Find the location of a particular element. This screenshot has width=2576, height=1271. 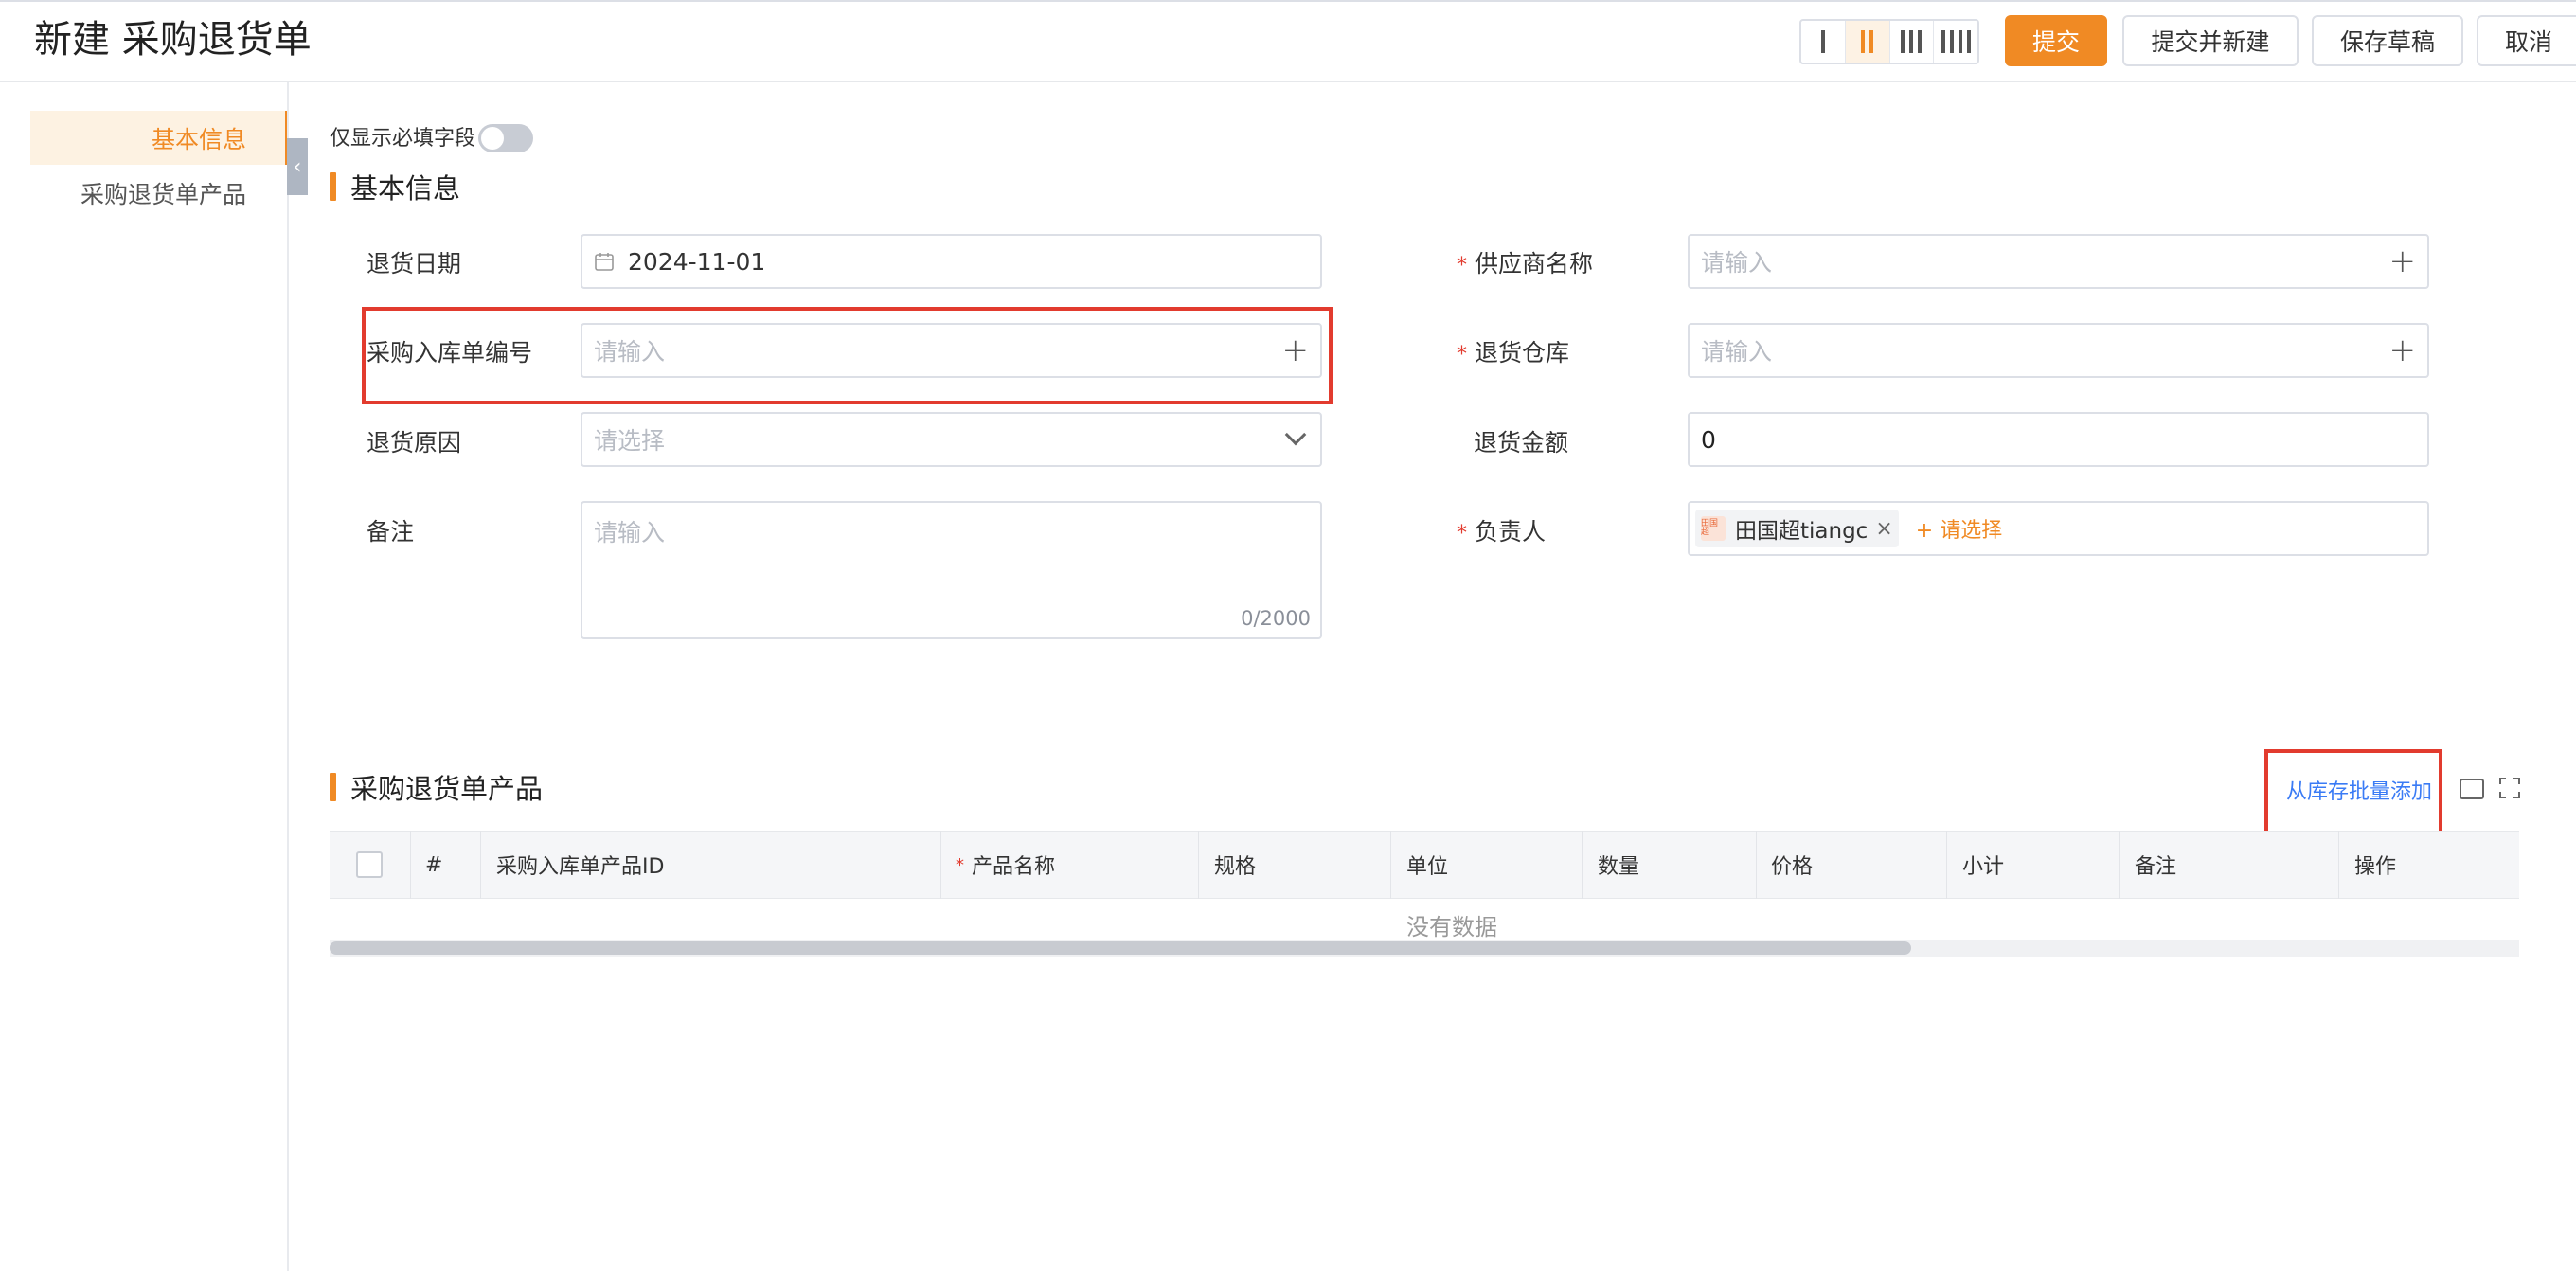

chevron-left-icon: ‹ is located at coordinates (297, 166).